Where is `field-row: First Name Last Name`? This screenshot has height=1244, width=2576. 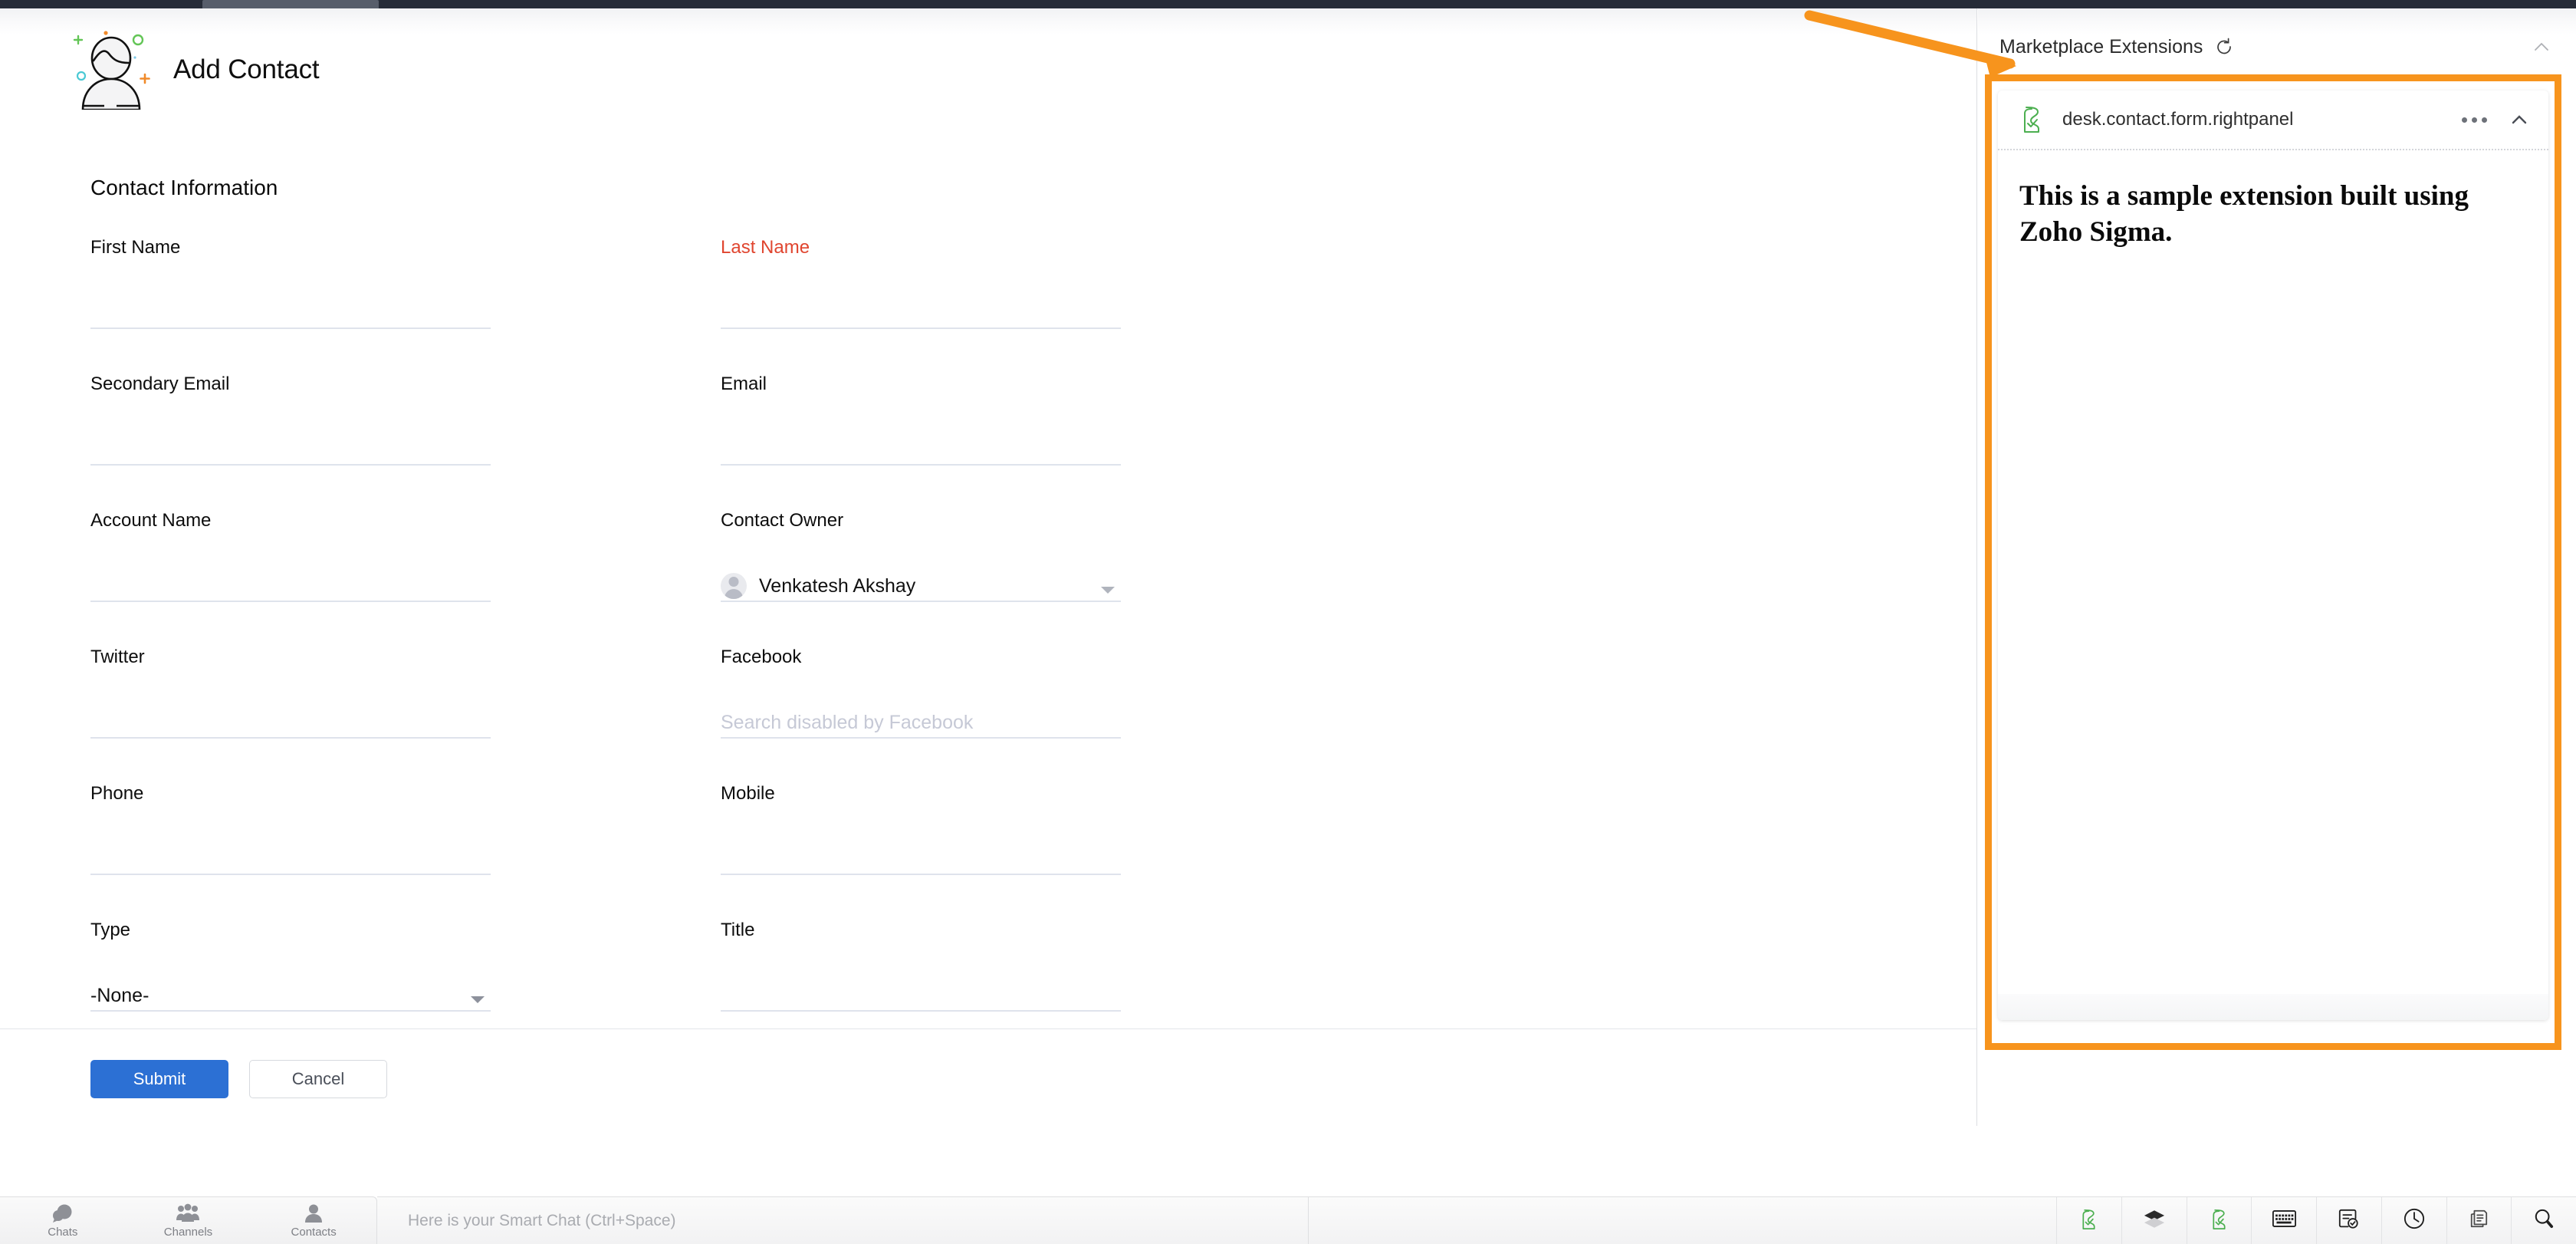 field-row: First Name Last Name is located at coordinates (988, 307).